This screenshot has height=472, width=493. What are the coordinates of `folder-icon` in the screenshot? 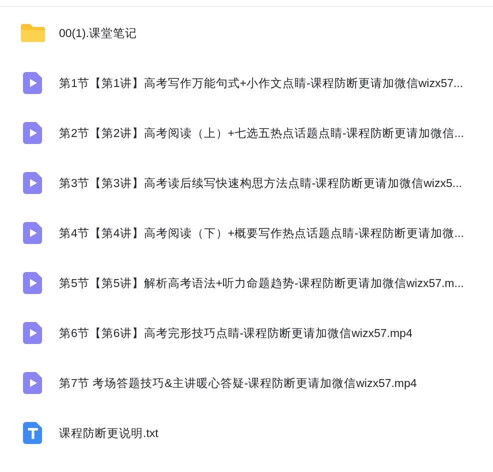 It's located at (33, 33).